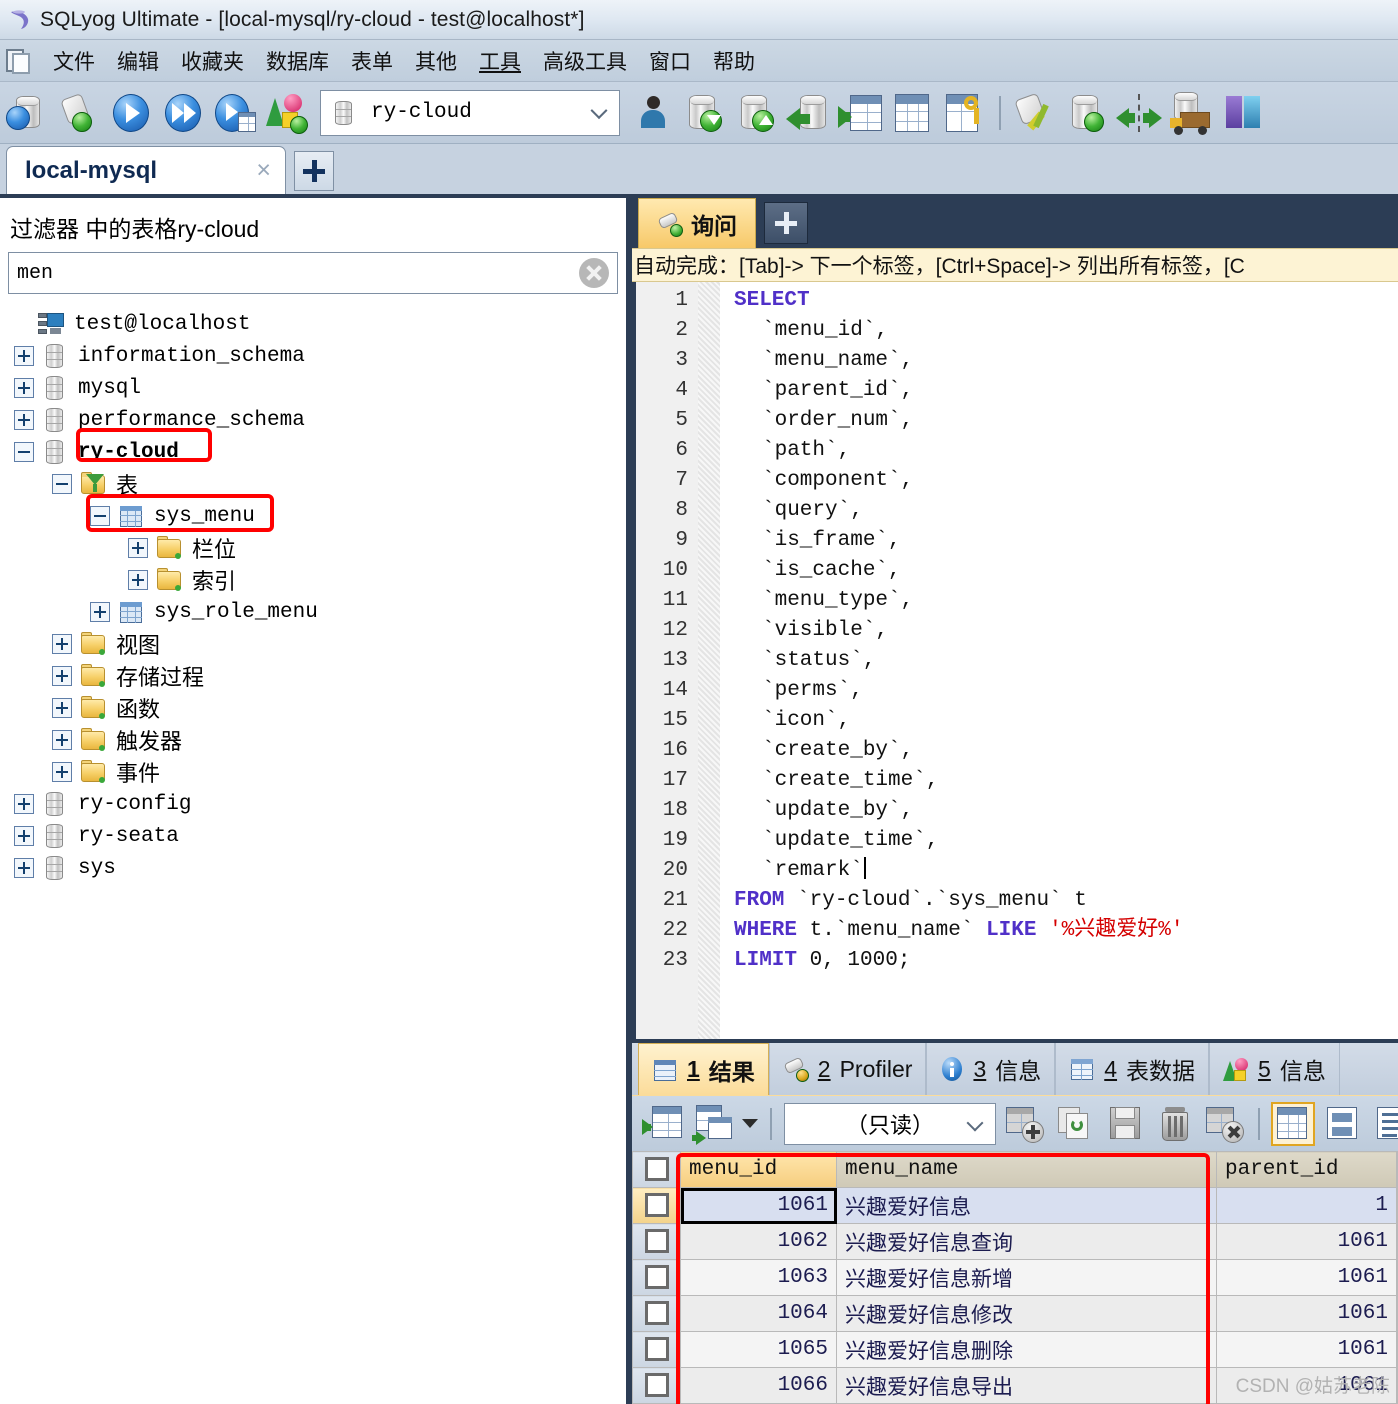 The height and width of the screenshot is (1404, 1398). What do you see at coordinates (1175, 1124) in the screenshot?
I see `delete-row-icon` at bounding box center [1175, 1124].